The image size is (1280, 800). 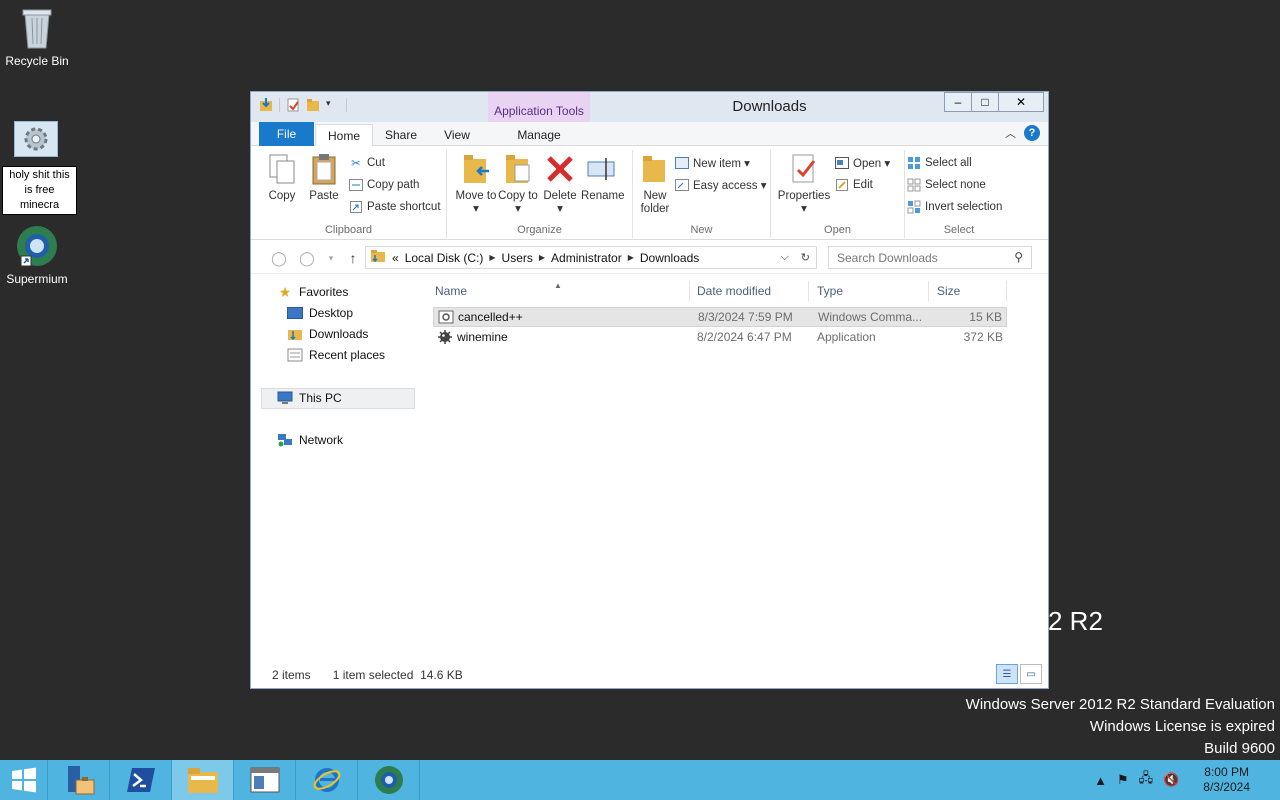 I want to click on network-status-icon: 🖧, so click(x=1146, y=780).